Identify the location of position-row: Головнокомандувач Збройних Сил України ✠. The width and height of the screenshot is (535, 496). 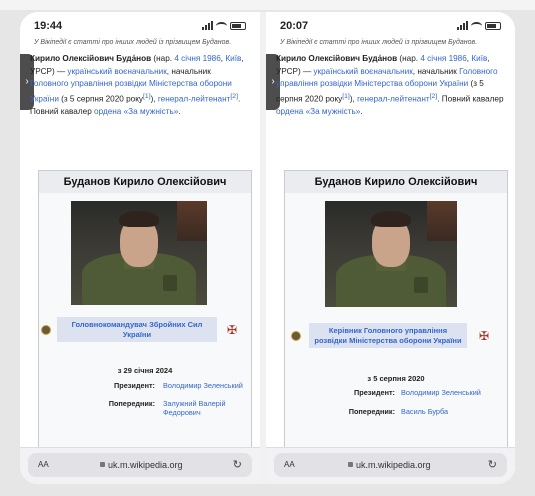
(145, 329).